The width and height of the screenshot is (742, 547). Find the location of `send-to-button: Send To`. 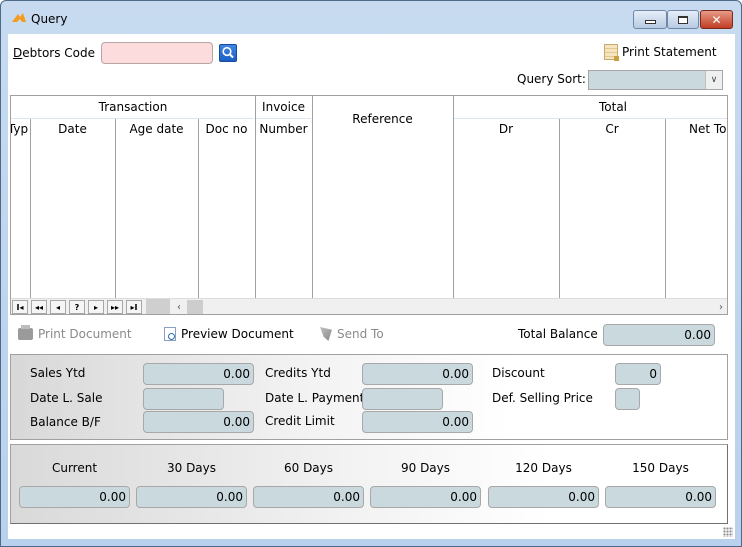

send-to-button: Send To is located at coordinates (352, 334).